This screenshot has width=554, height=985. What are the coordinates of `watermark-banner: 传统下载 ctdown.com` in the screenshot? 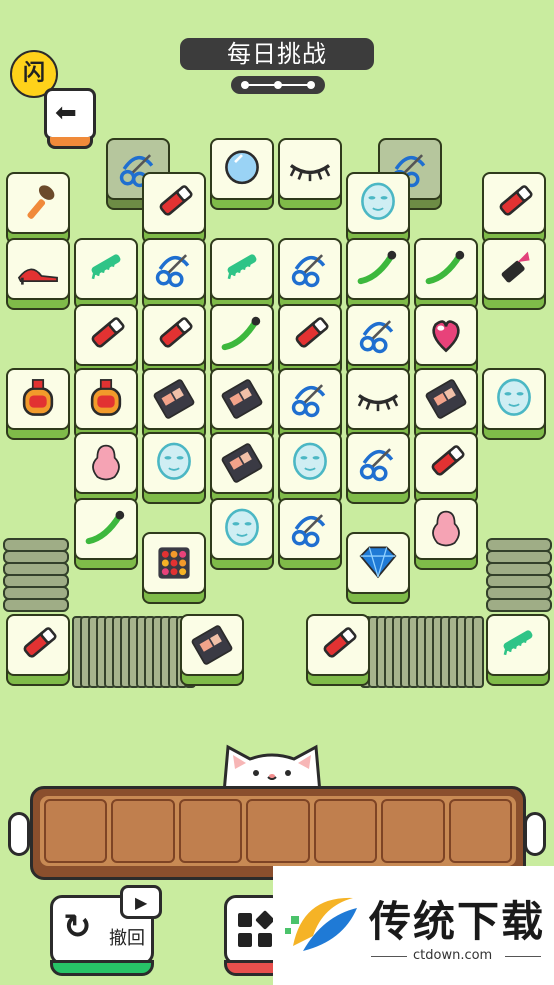 It's located at (413, 925).